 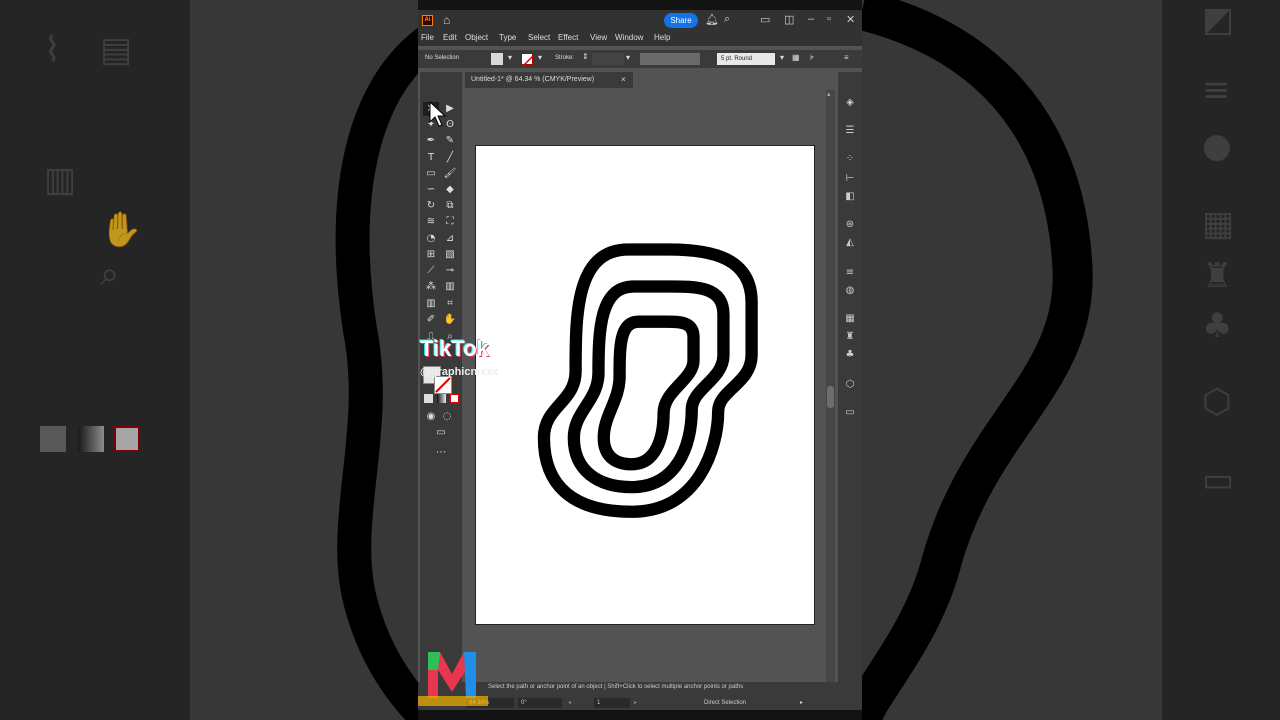 I want to click on shape-builder-tool-icon: ◔, so click(x=431, y=239).